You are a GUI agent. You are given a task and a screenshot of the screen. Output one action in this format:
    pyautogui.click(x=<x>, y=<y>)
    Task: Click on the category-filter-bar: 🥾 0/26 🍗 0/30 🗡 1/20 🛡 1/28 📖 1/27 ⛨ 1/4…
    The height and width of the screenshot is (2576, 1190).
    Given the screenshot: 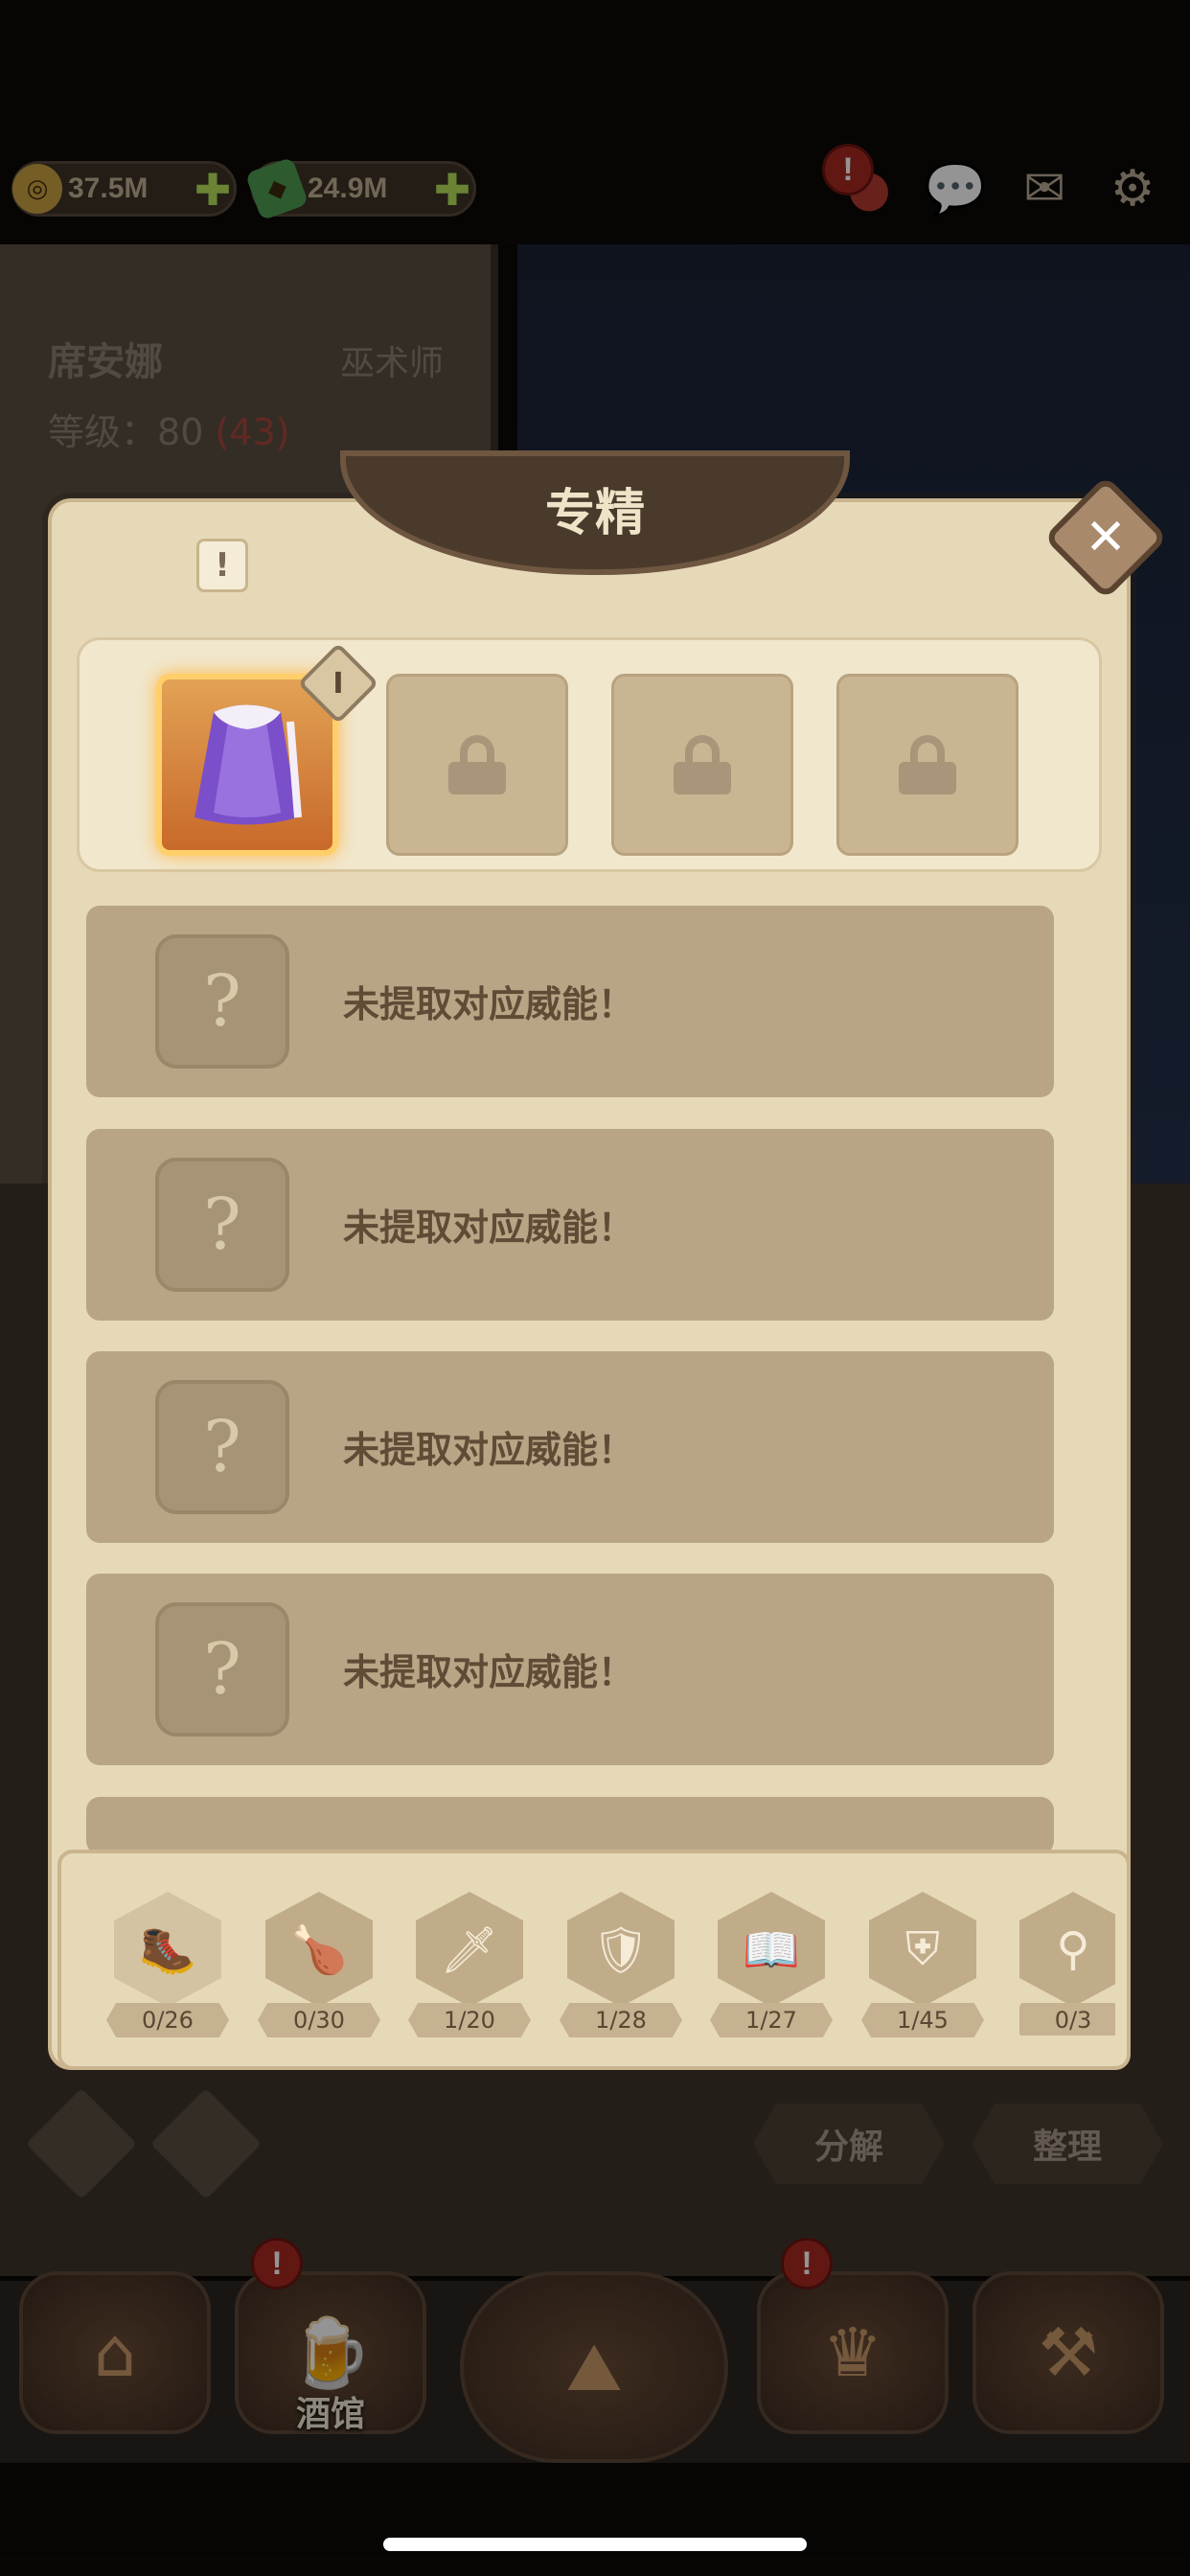 What is the action you would take?
    pyautogui.click(x=594, y=1960)
    